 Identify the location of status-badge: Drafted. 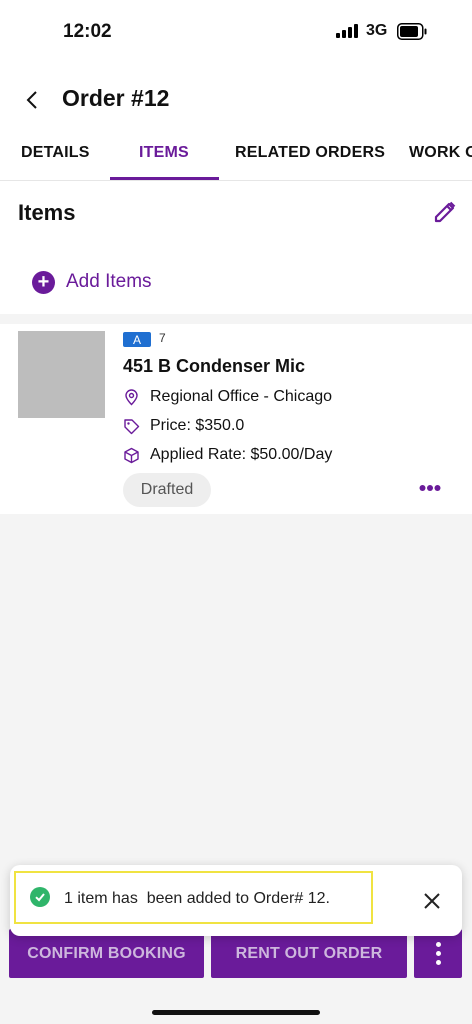
(167, 490).